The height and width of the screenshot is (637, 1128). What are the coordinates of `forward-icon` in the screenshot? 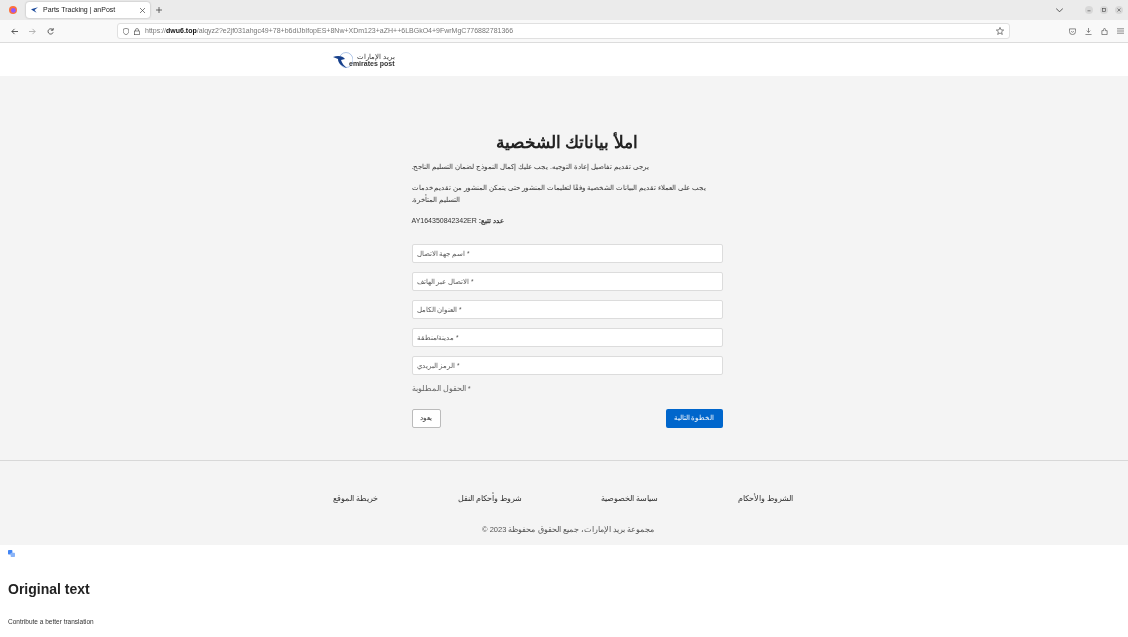 It's located at (32, 31).